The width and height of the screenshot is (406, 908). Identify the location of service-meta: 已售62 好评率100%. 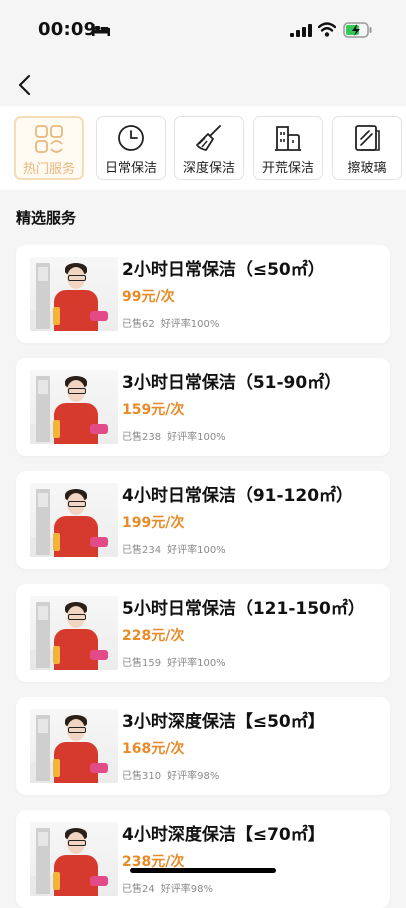
(170, 322).